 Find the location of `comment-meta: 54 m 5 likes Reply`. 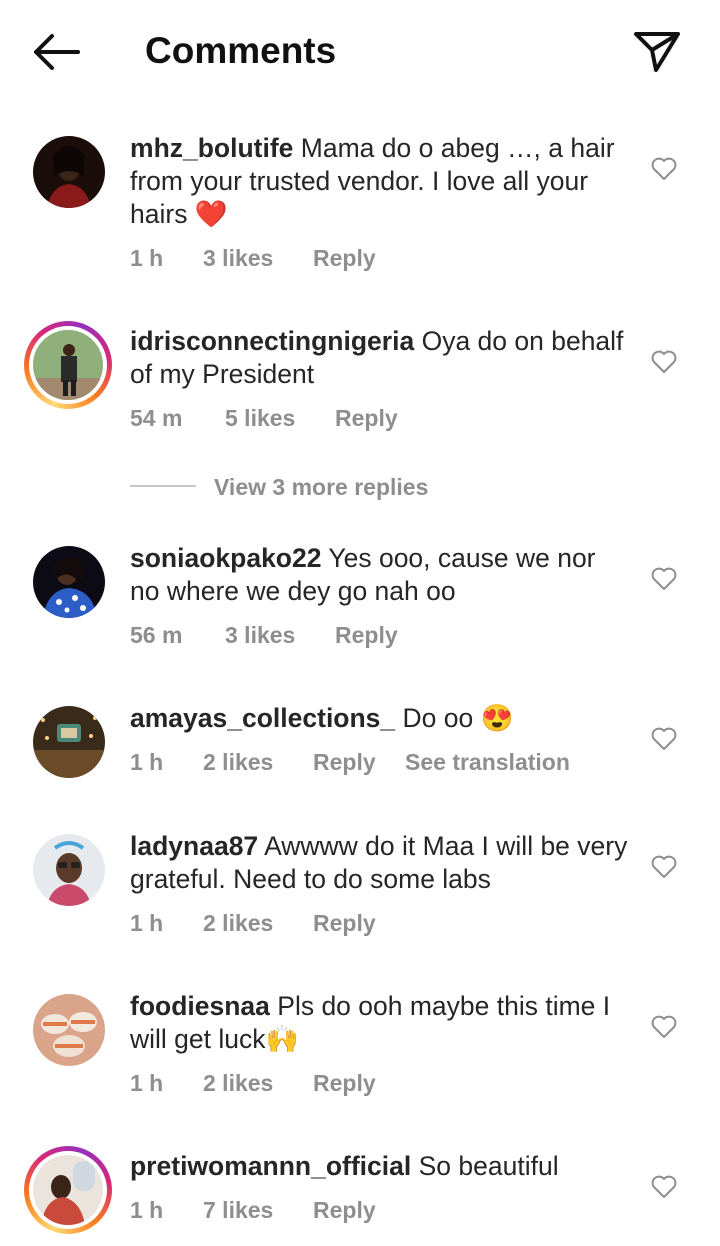

comment-meta: 54 m 5 likes Reply is located at coordinates (264, 418).